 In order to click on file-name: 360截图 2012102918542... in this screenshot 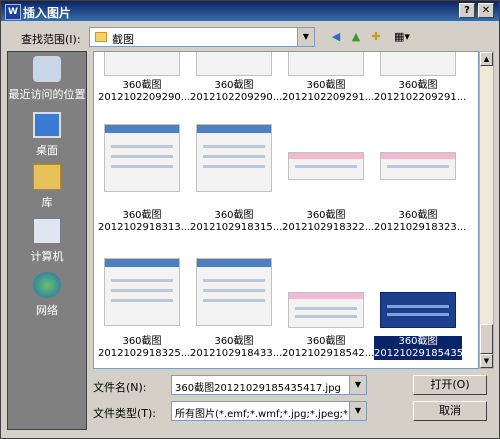, I will do `click(328, 347)`.